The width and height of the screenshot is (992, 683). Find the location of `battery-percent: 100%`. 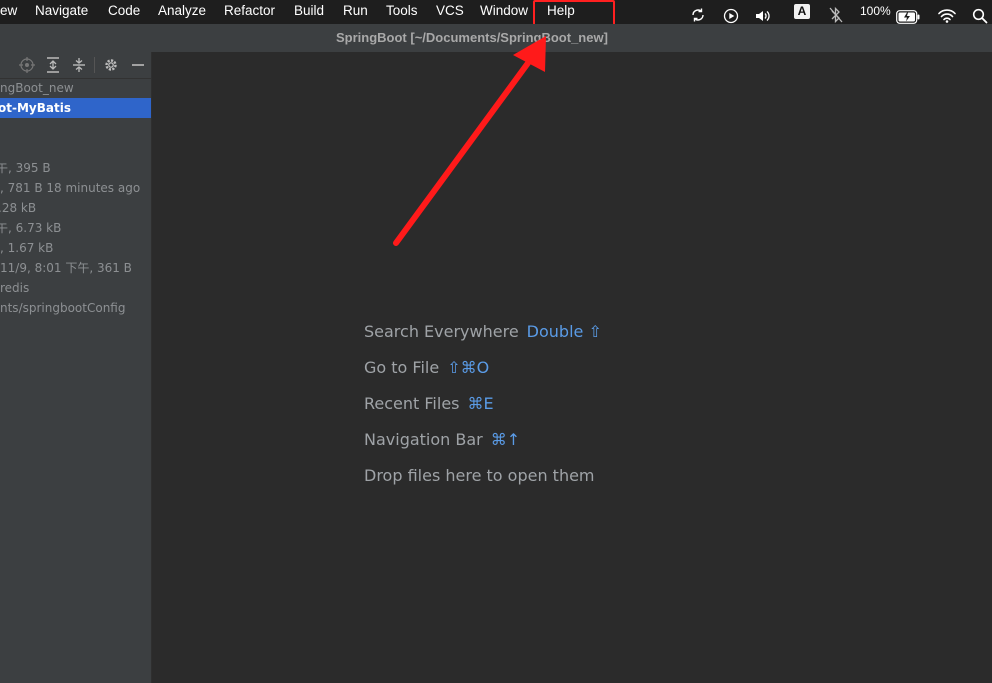

battery-percent: 100% is located at coordinates (875, 11).